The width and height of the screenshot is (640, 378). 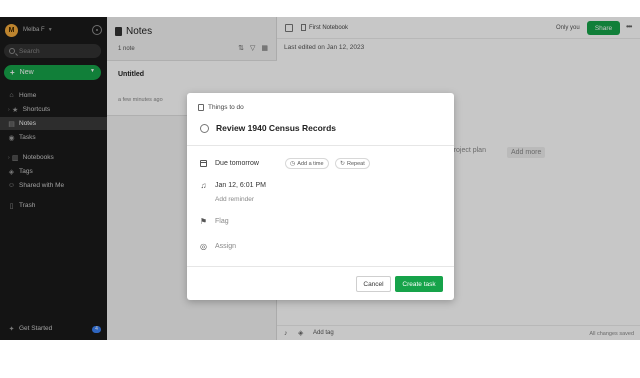 What do you see at coordinates (234, 199) in the screenshot?
I see `add-reminder-button: Add reminder` at bounding box center [234, 199].